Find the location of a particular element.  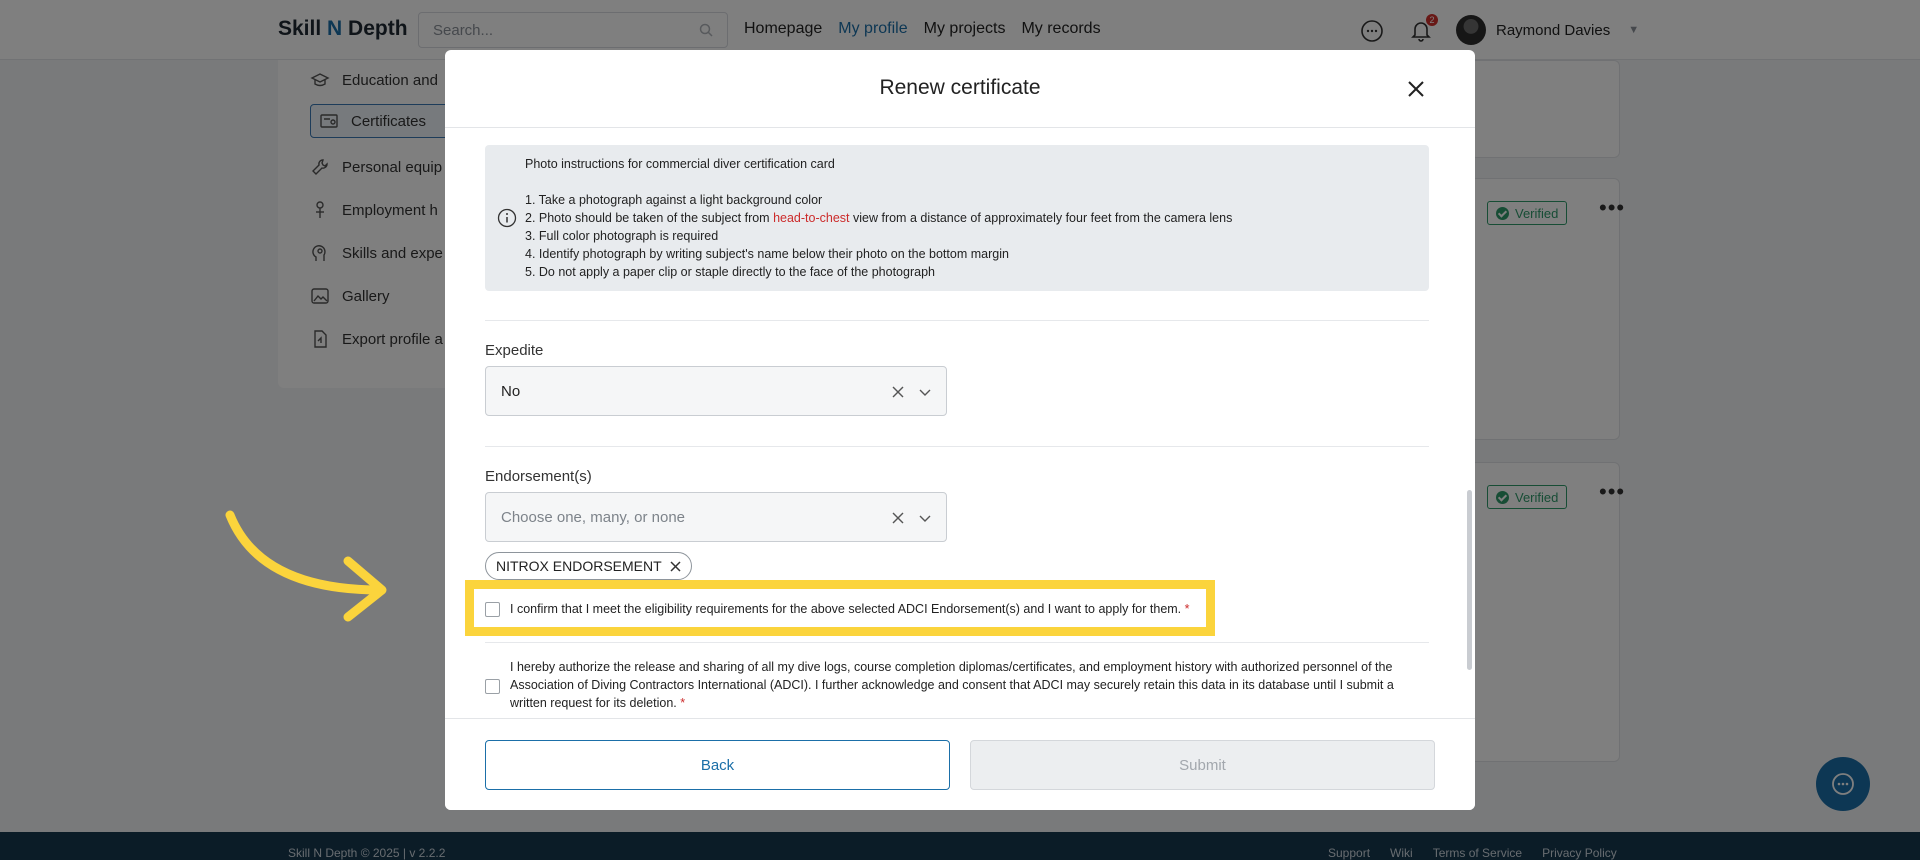

endorsement-chip-label: NITROX ENDORSEMENT is located at coordinates (579, 566).